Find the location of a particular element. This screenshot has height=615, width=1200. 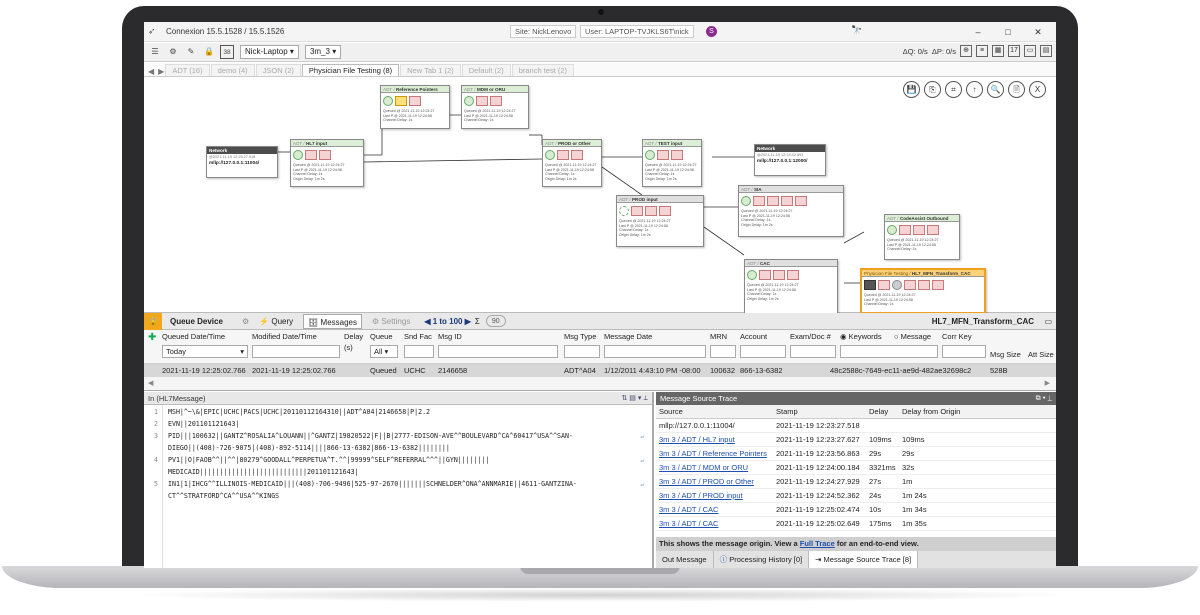

maximize-button: □ is located at coordinates (1008, 32).